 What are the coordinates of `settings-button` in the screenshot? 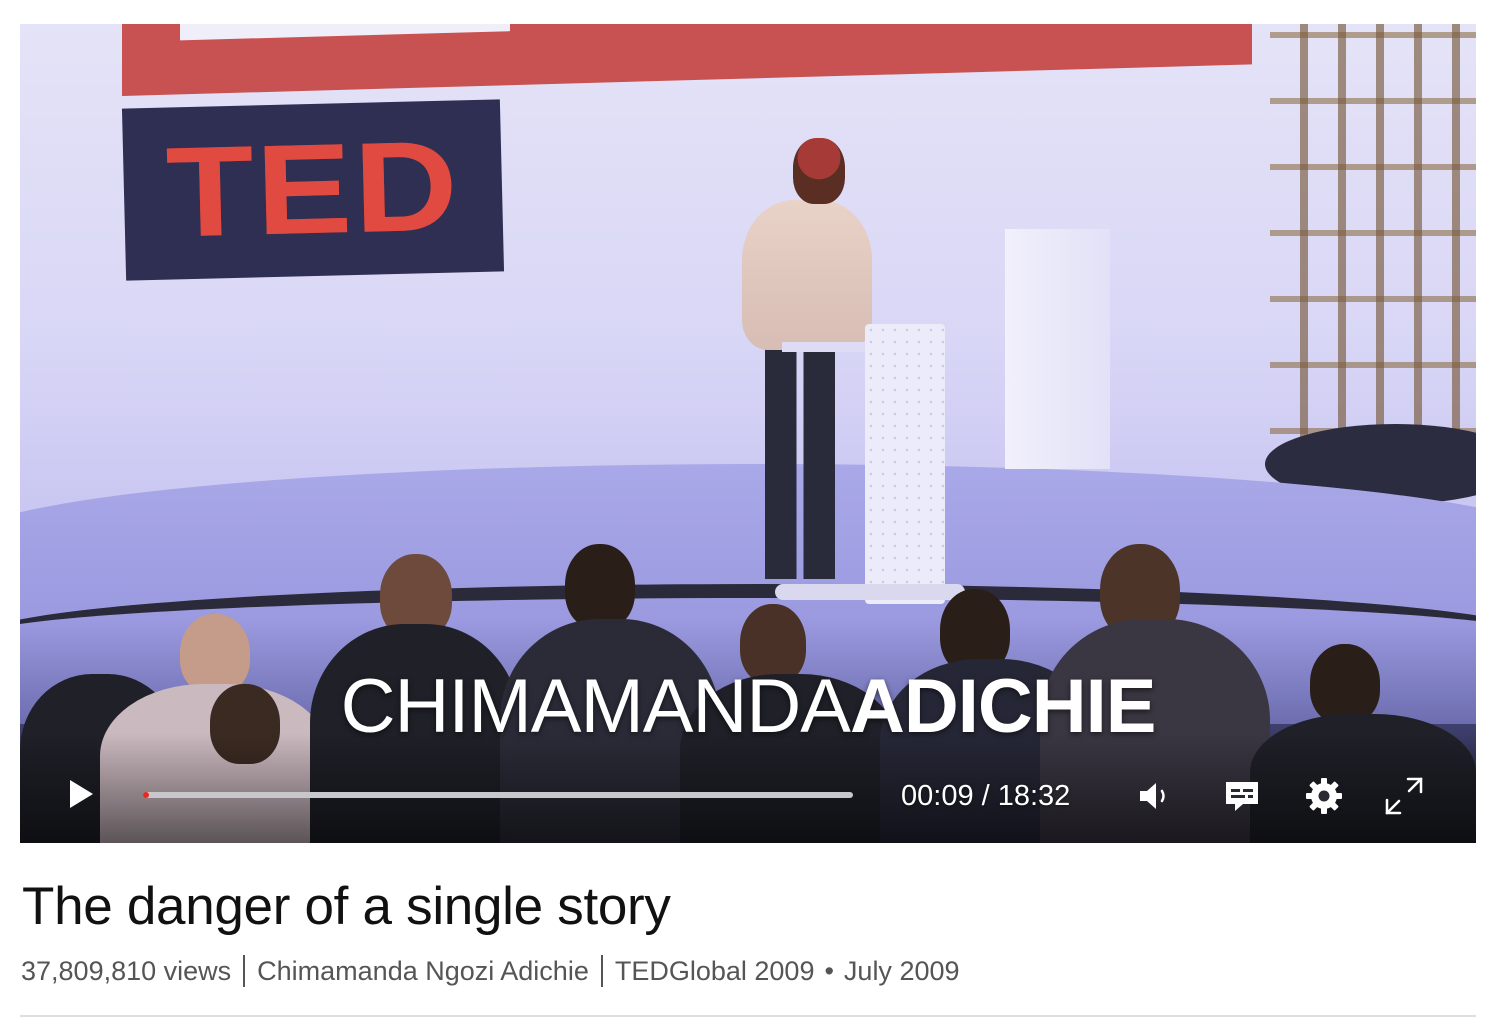 It's located at (1324, 796).